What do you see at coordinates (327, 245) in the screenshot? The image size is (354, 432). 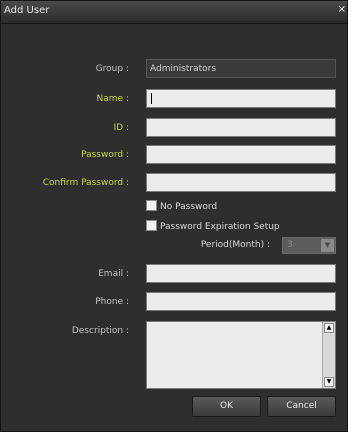 I see `chevron-down-icon: ▼` at bounding box center [327, 245].